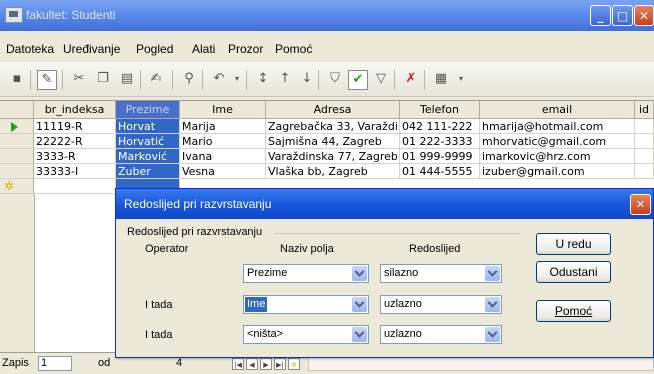 The height and width of the screenshot is (374, 654). What do you see at coordinates (440, 171) in the screenshot?
I see `table-cell: 01 444-5555` at bounding box center [440, 171].